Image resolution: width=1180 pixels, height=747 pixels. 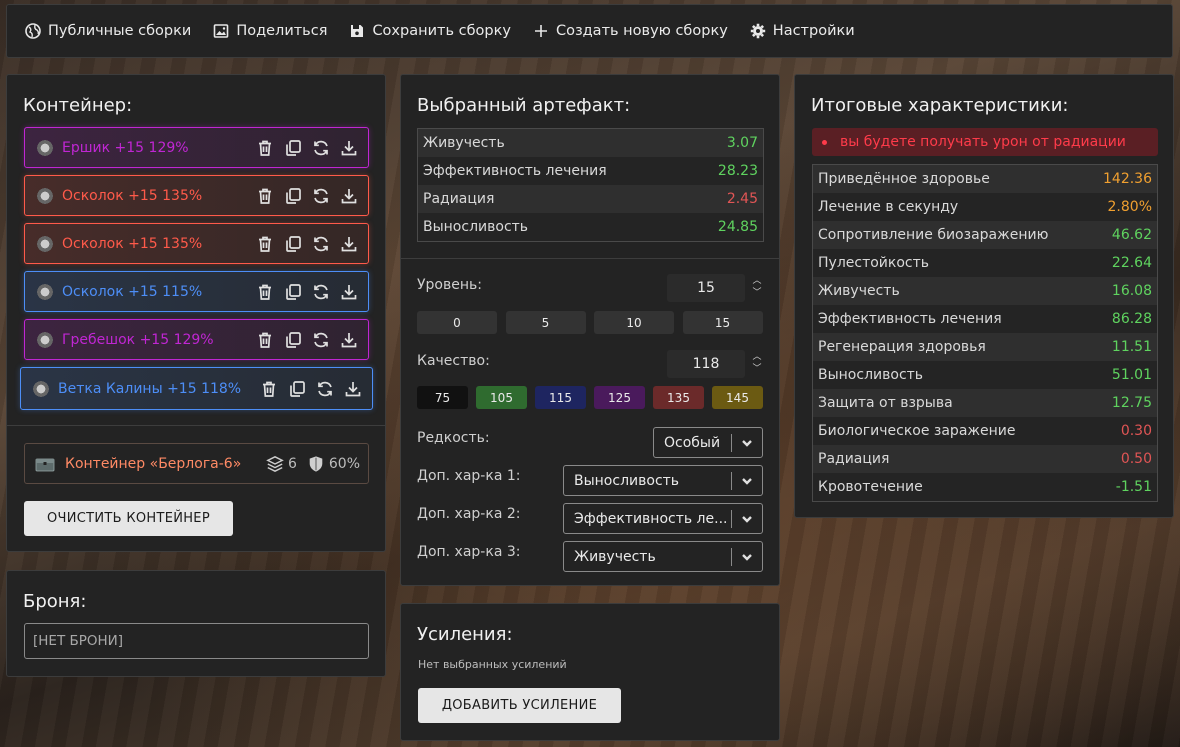 What do you see at coordinates (917, 431) in the screenshot?
I see `stat-name: Биологическое заражение` at bounding box center [917, 431].